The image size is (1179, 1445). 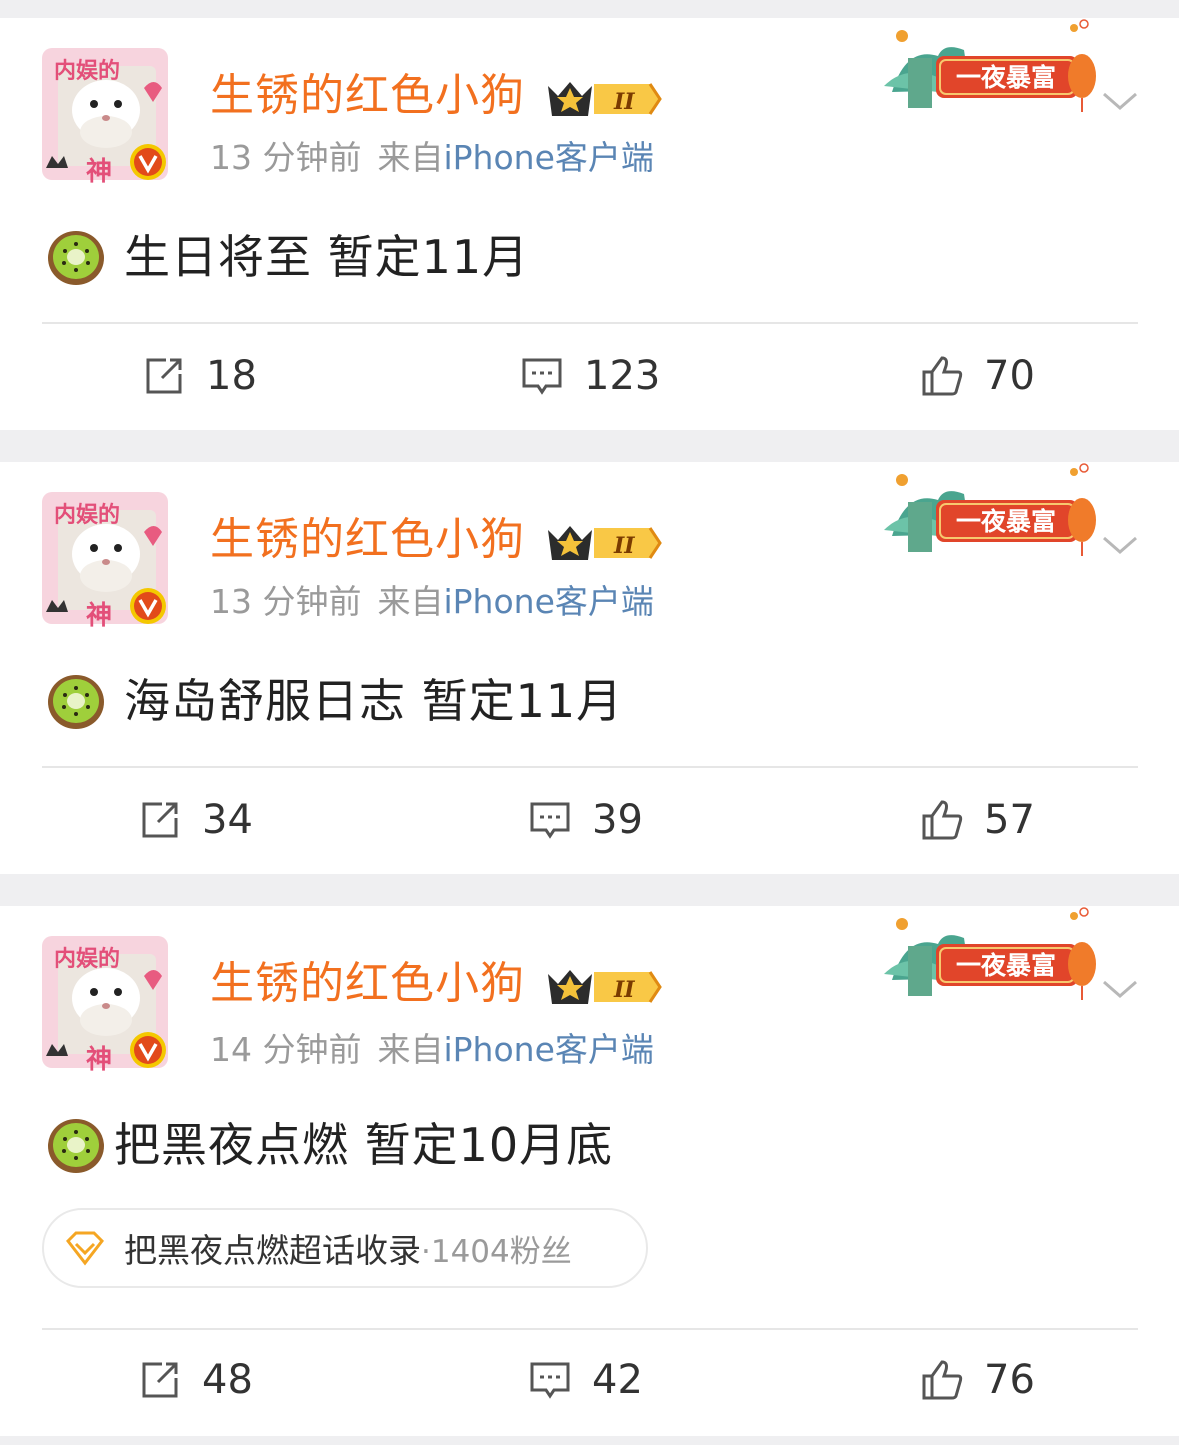 What do you see at coordinates (195, 820) in the screenshot?
I see `repost-button: 34` at bounding box center [195, 820].